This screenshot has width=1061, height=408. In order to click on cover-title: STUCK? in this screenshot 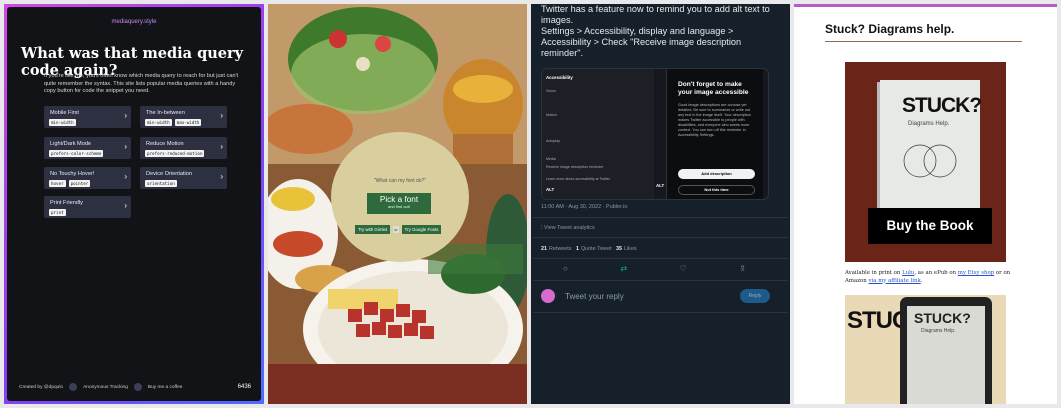, I will do `click(942, 105)`.